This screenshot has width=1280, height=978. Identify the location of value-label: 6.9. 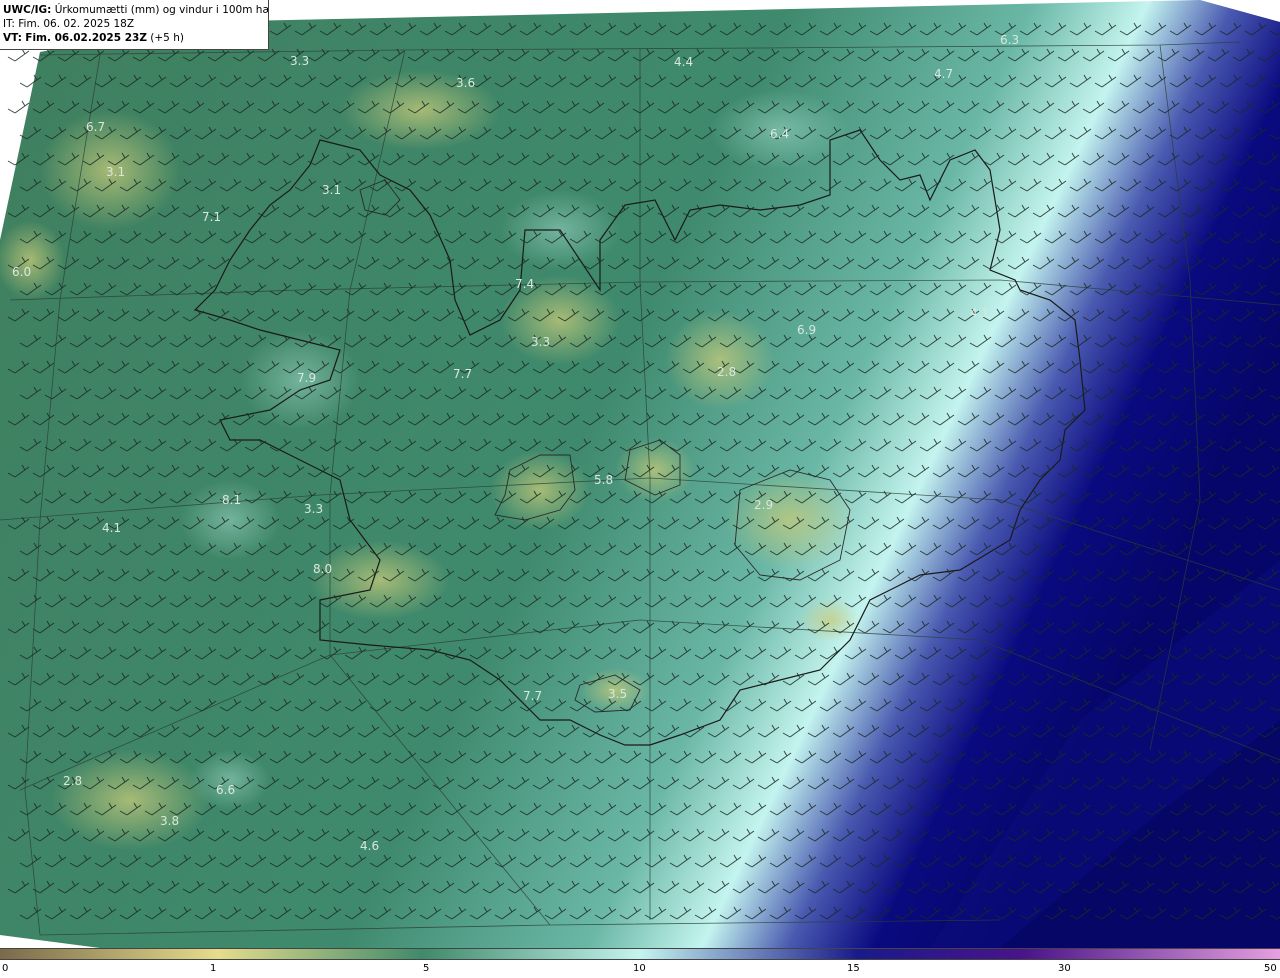
(806, 330).